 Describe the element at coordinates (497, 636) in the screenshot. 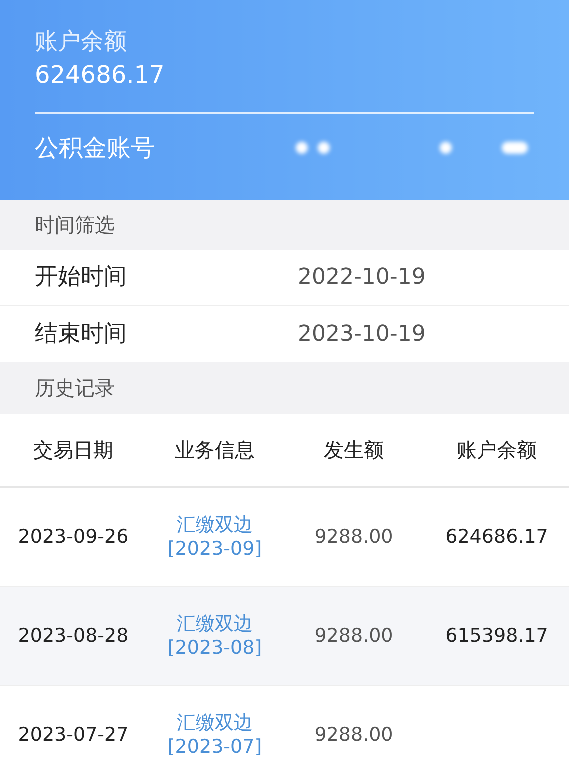

I see `table-cell-text: 615398.17` at that location.